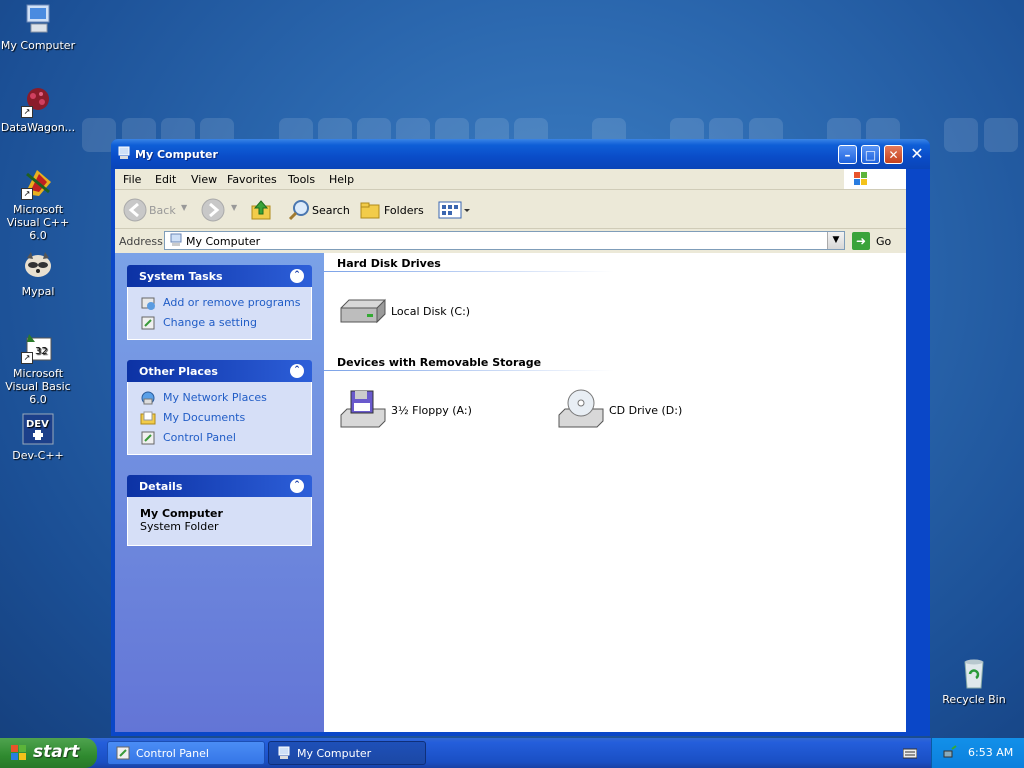 The image size is (1024, 768). I want to click on folders-button: Folders, so click(404, 210).